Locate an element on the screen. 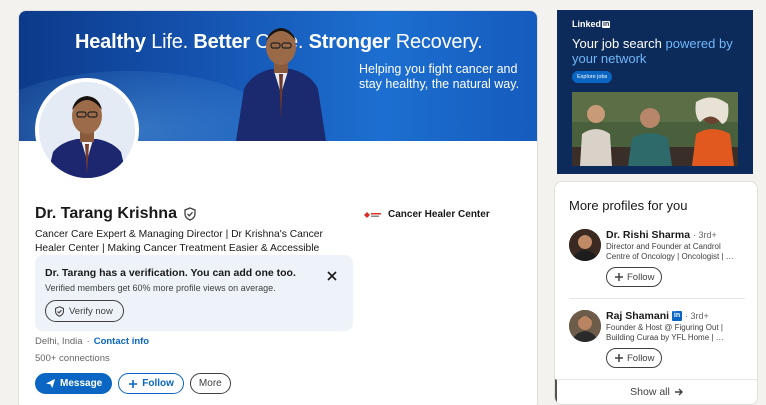  verify-now-button: Verify now is located at coordinates (84, 311).